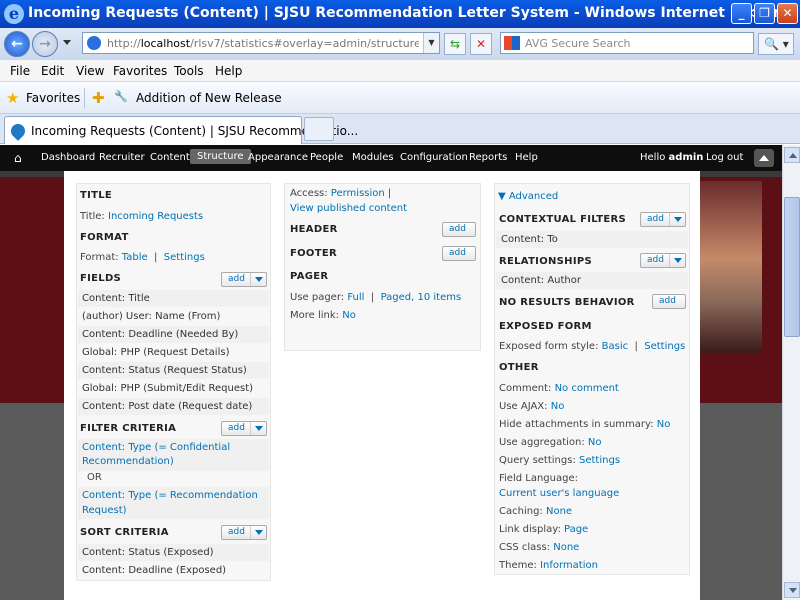  What do you see at coordinates (792, 590) in the screenshot?
I see `scroll-down-icon` at bounding box center [792, 590].